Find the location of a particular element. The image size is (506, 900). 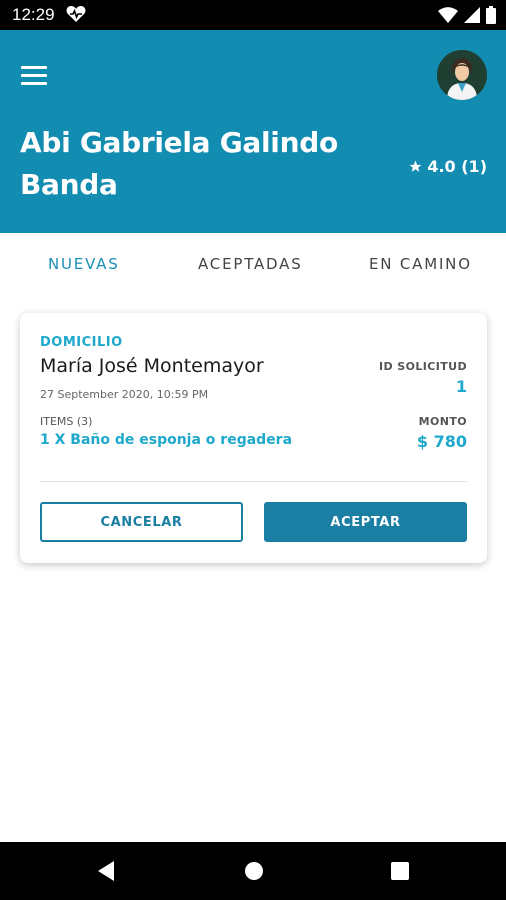

health-heart-icon is located at coordinates (76, 16).